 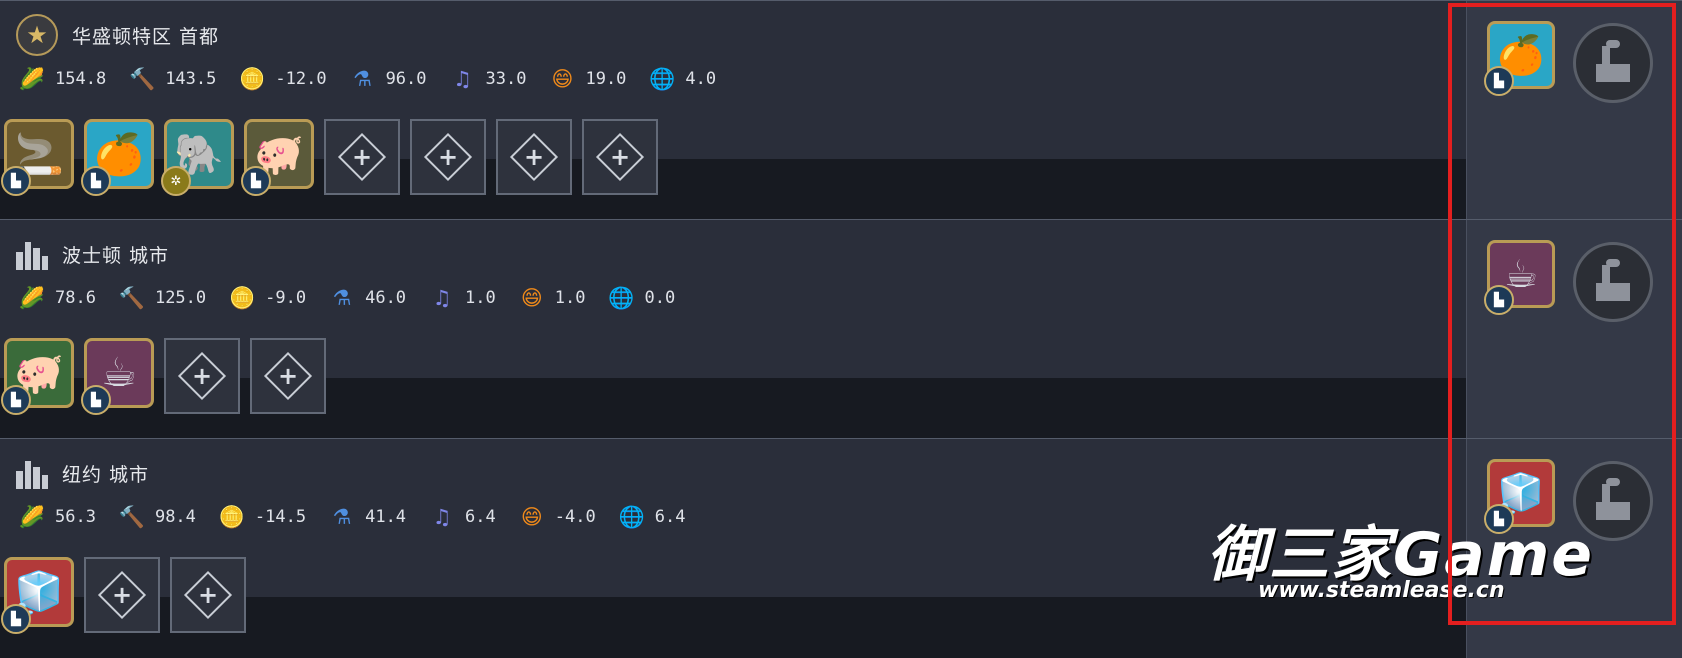 I want to click on yield-science: ⚗ 96.0, so click(x=388, y=79).